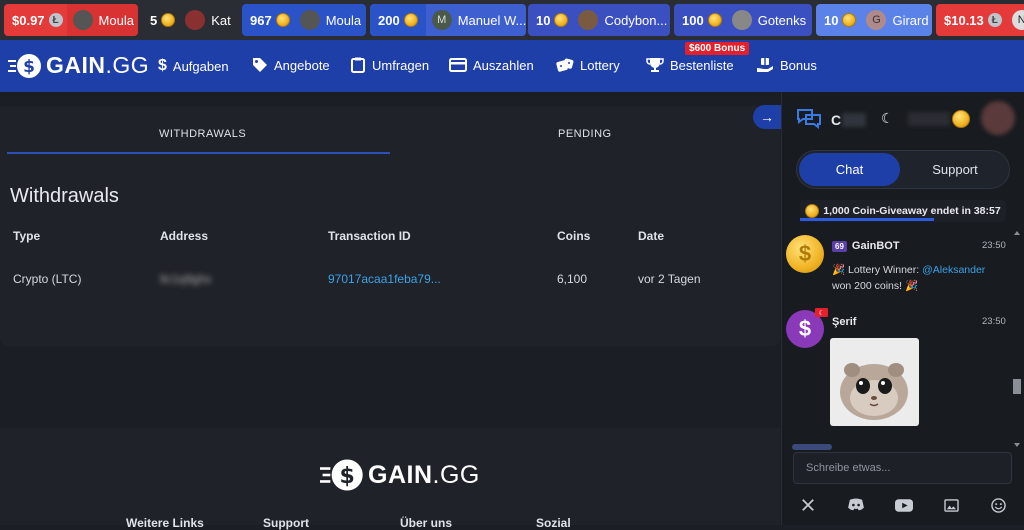 This screenshot has width=1024, height=530. I want to click on message-text-line: 🎉 Lottery Winner:, so click(877, 270).